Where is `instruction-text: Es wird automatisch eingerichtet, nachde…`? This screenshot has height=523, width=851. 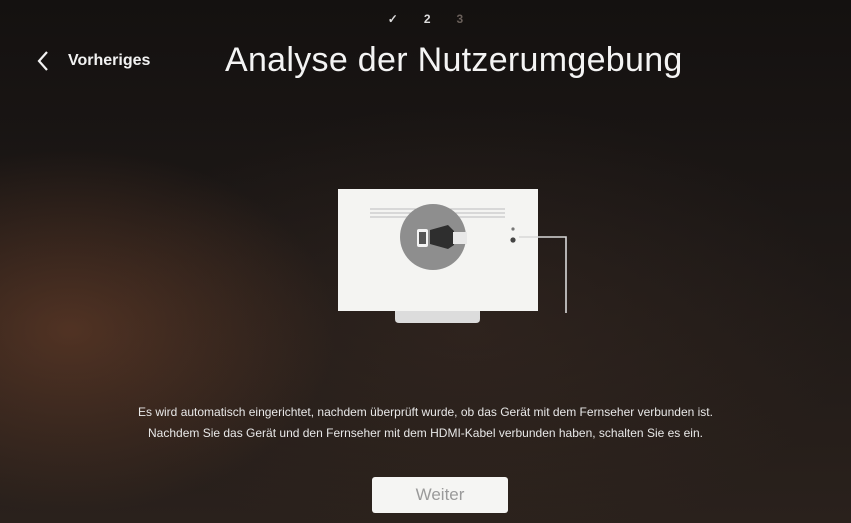 instruction-text: Es wird automatisch eingerichtet, nachde… is located at coordinates (425, 423).